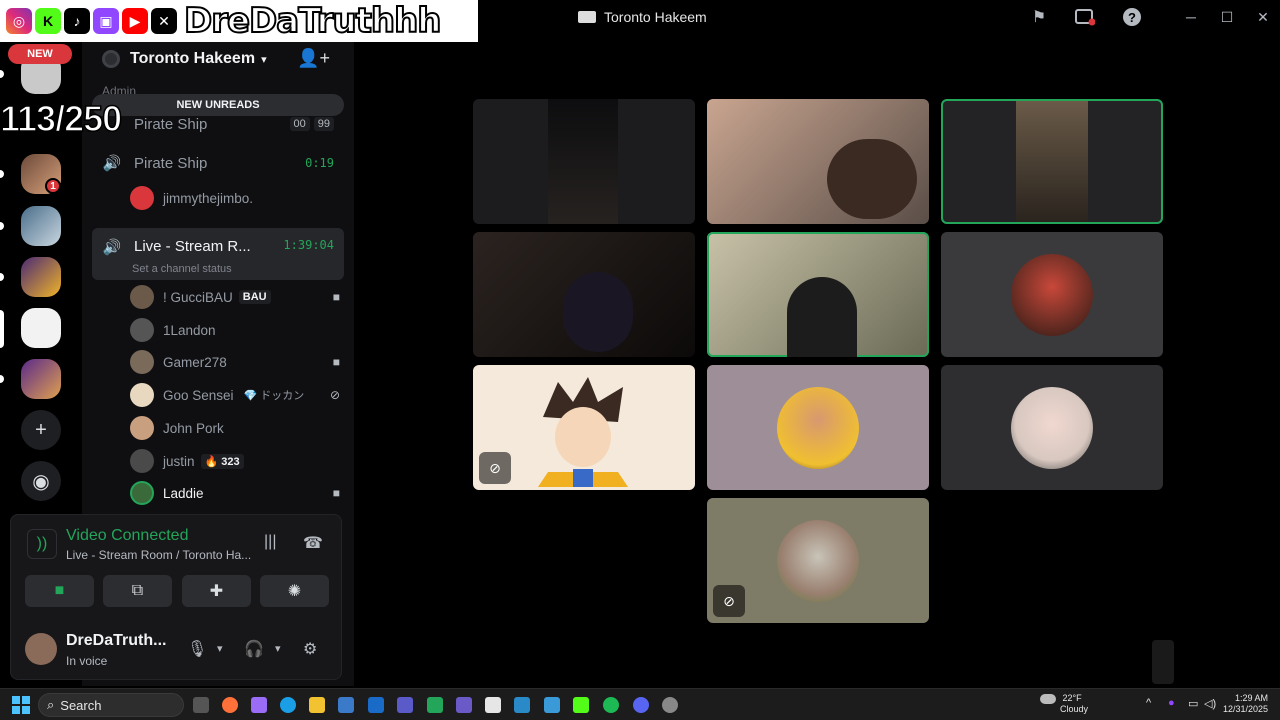 This screenshot has height=720, width=1280. What do you see at coordinates (198, 297) in the screenshot?
I see `member-name: ! GucciBAU` at bounding box center [198, 297].